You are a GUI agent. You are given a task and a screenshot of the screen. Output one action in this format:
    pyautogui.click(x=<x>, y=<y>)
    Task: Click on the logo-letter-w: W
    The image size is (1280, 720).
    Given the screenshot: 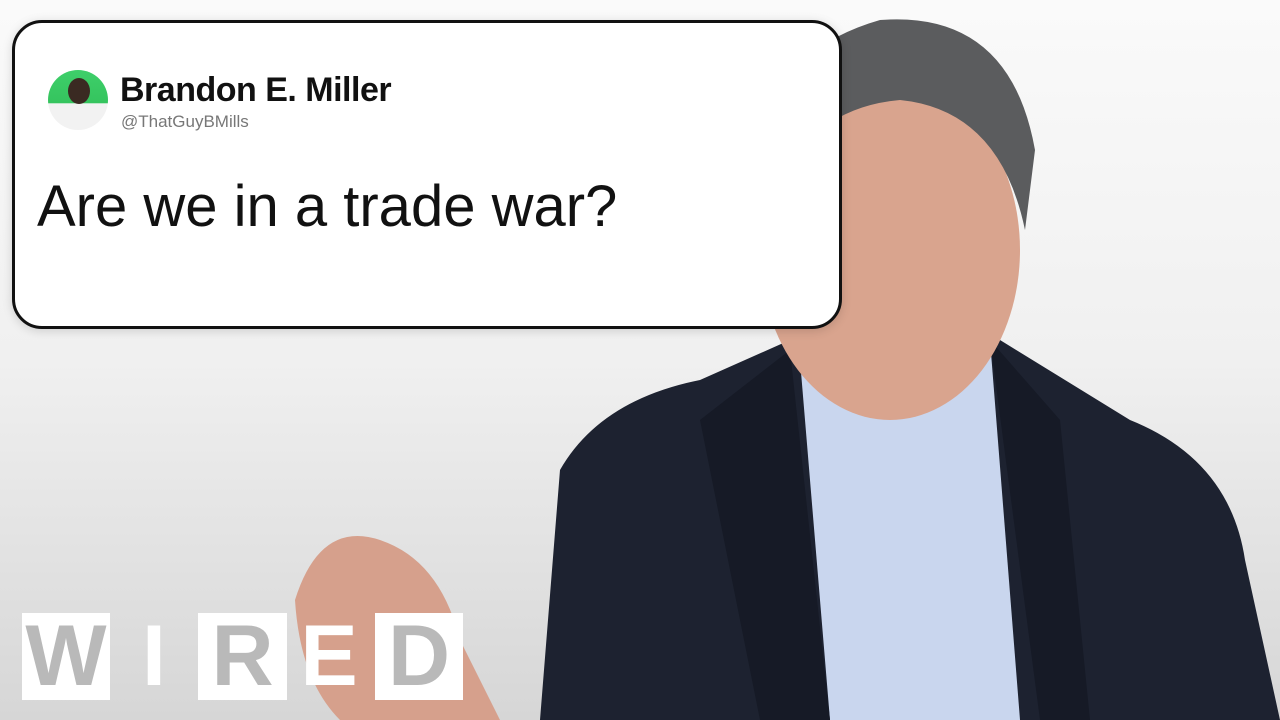 What is the action you would take?
    pyautogui.click(x=66, y=656)
    